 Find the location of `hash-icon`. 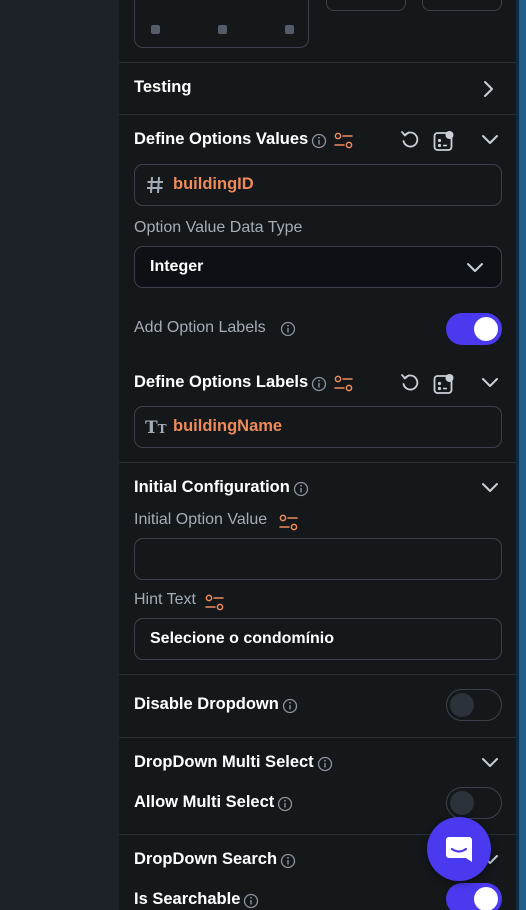

hash-icon is located at coordinates (155, 185).